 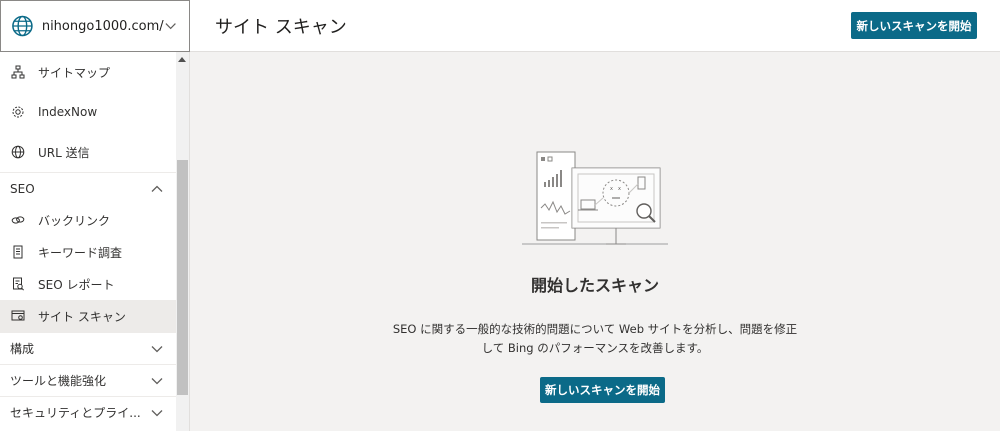 I want to click on empty-state-title: 開始したスキャン, so click(x=594, y=285).